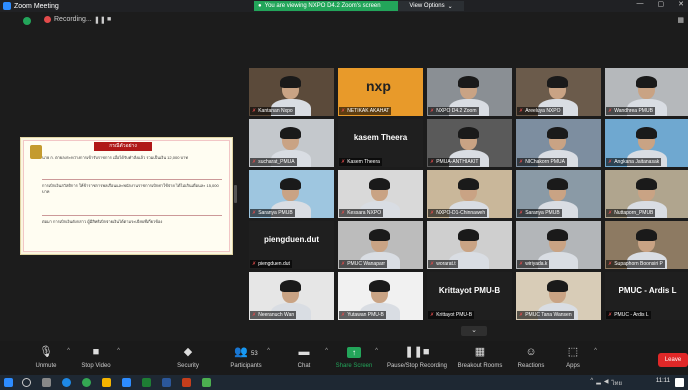  Describe the element at coordinates (380, 245) in the screenshot. I see `participant-tile: ✗ PMUC Wanaparr` at that location.